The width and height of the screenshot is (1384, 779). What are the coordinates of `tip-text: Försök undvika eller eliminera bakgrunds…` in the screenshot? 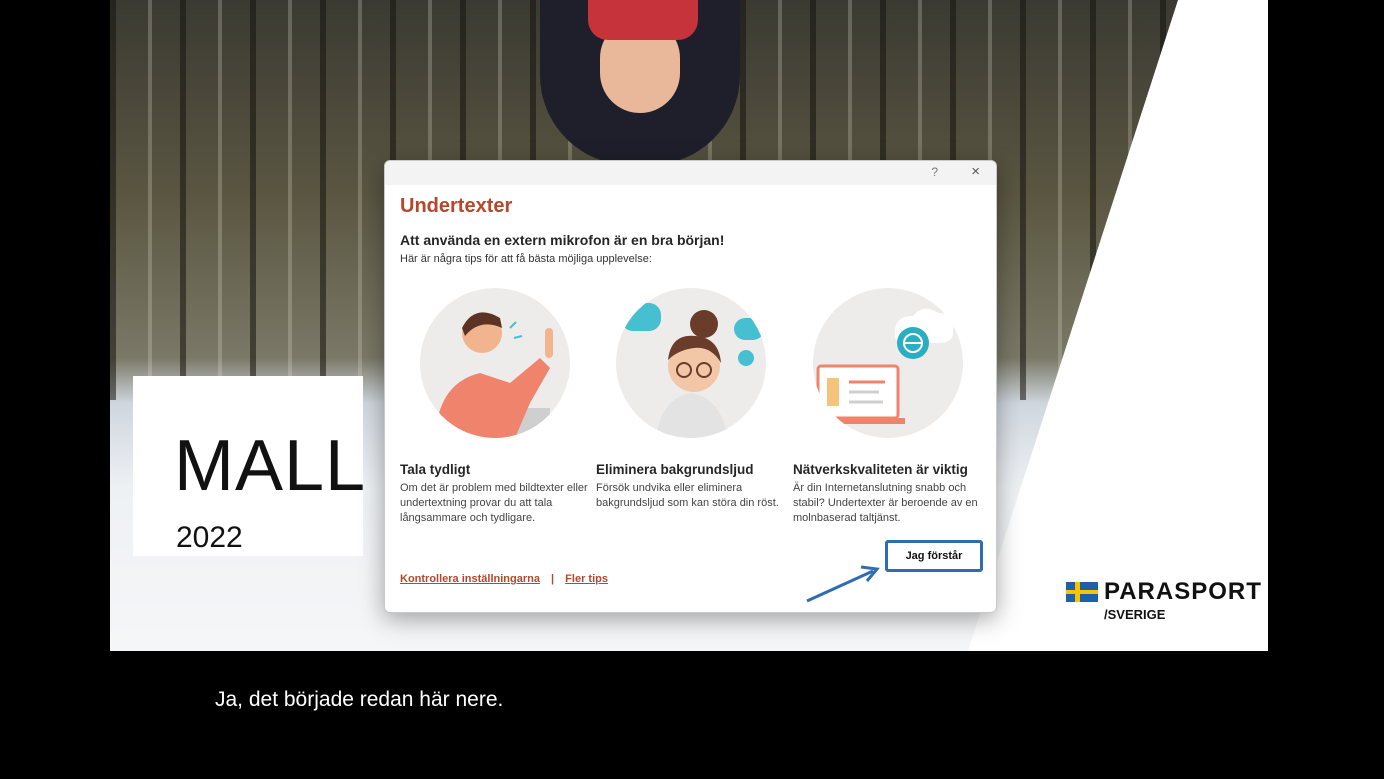 It's located at (687, 495).